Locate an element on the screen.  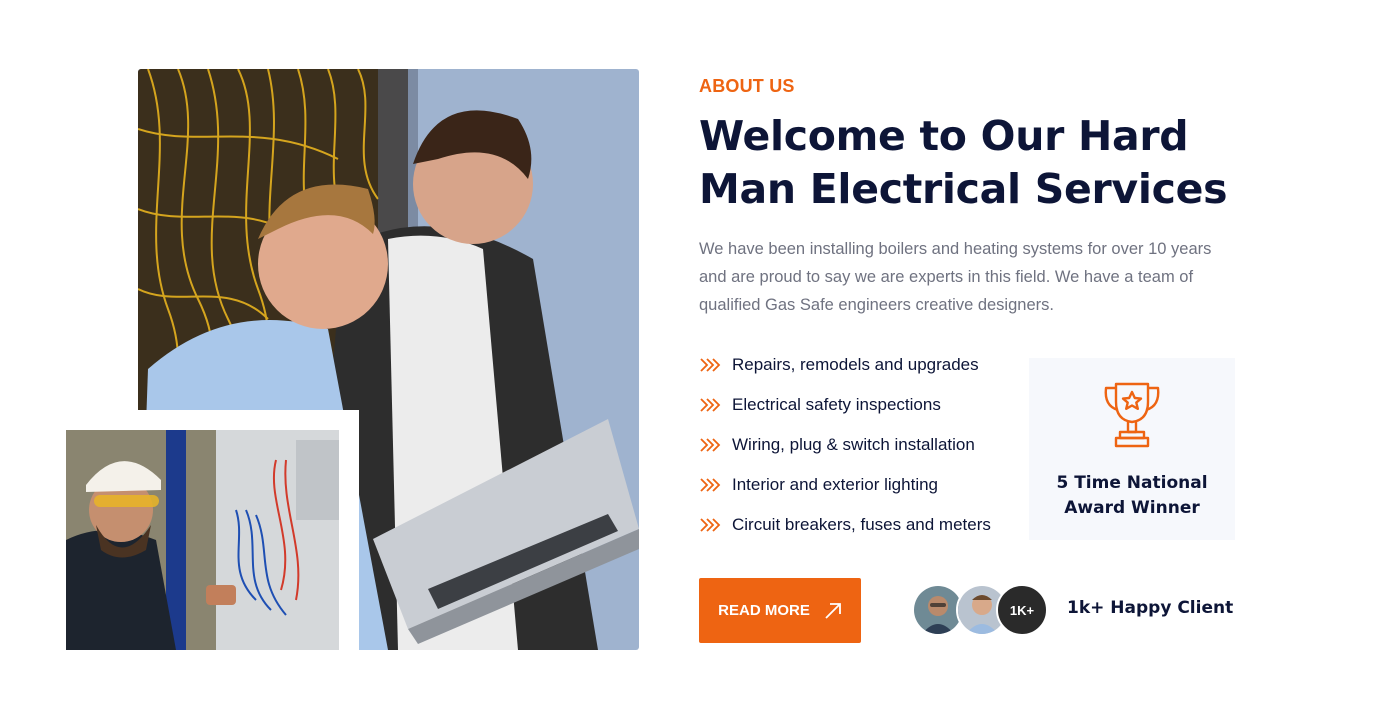
feature-item: Circuit breakers, fuses and meters is located at coordinates (845, 525).